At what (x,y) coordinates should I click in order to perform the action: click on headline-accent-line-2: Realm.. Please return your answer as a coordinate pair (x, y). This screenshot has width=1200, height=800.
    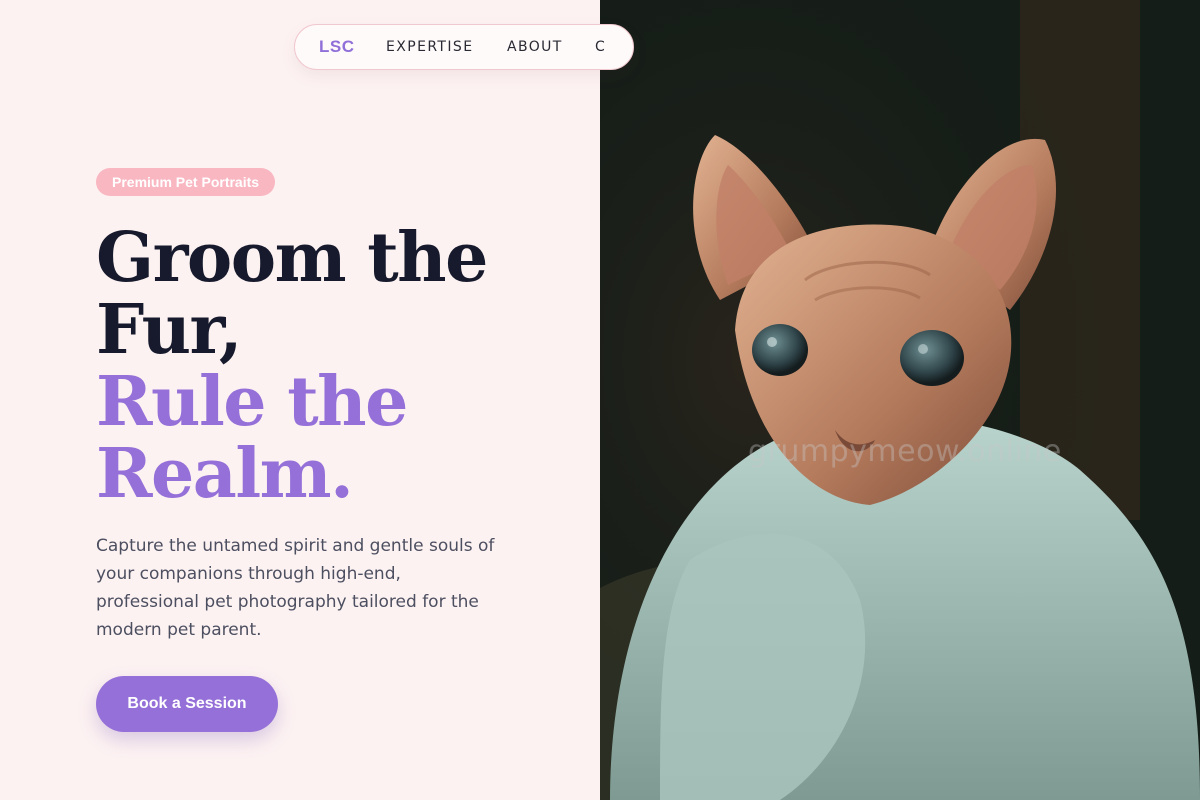
    Looking at the image, I should click on (225, 474).